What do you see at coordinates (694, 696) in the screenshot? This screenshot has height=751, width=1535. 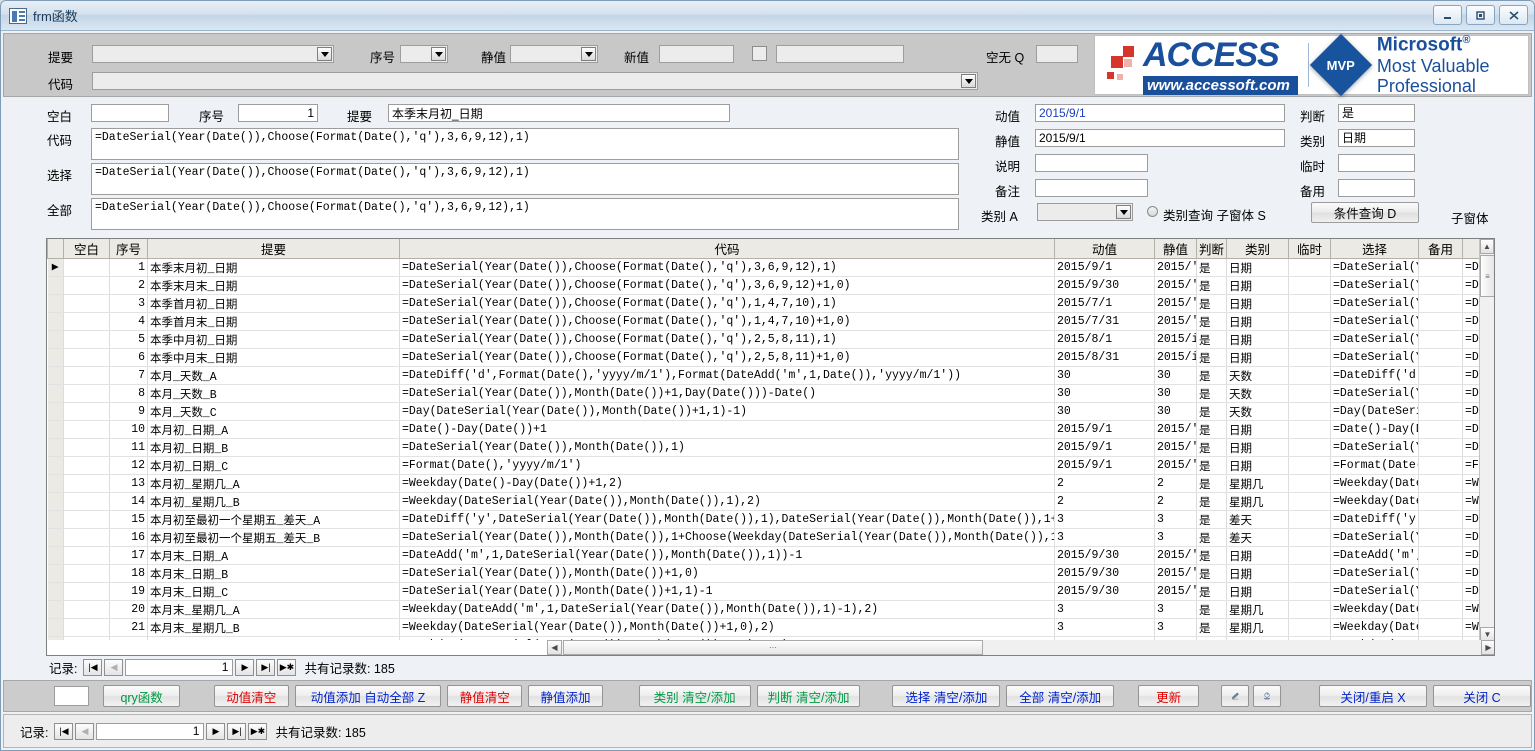 I see `category-clear-add-button: 类别 清空/添加` at bounding box center [694, 696].